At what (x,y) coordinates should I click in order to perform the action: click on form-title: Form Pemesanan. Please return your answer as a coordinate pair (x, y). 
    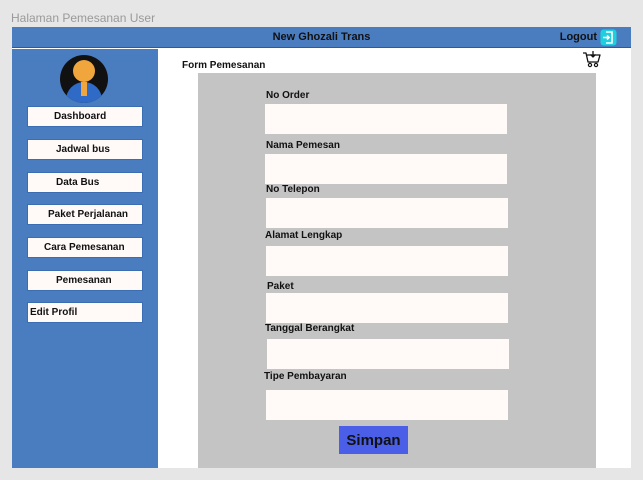
    Looking at the image, I should click on (224, 65).